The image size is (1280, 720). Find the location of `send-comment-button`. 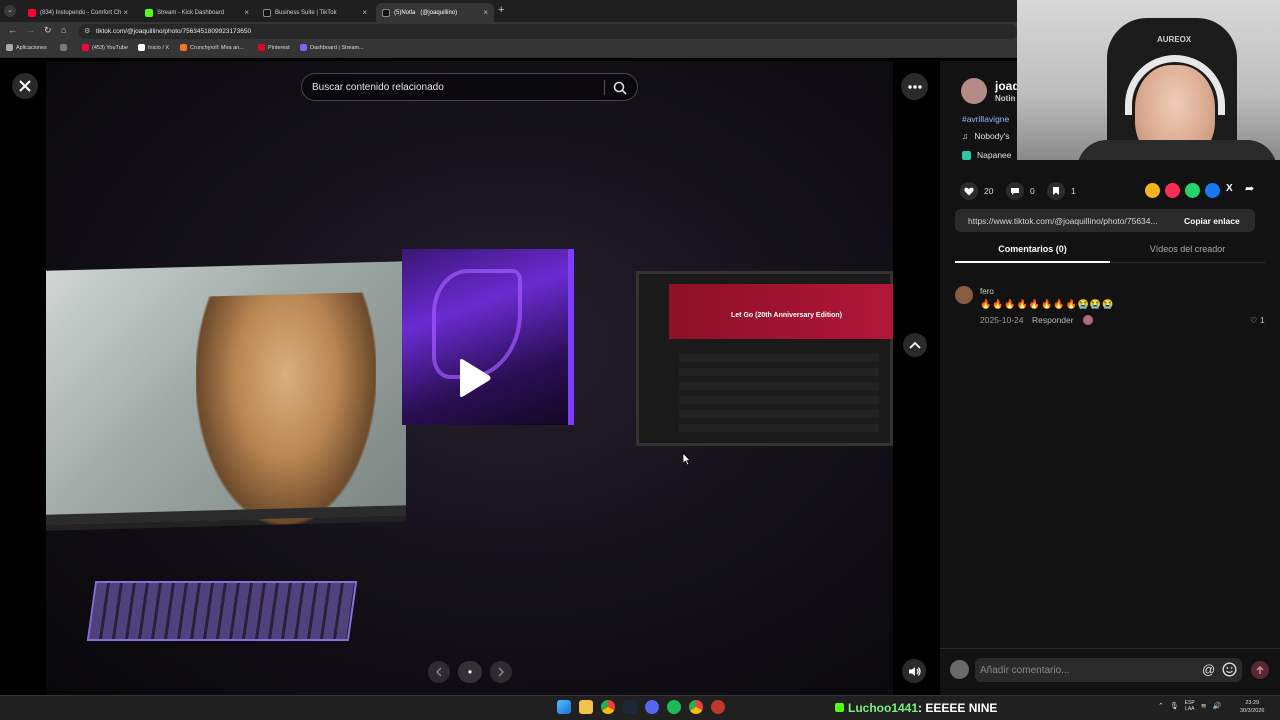

send-comment-button is located at coordinates (1260, 670).